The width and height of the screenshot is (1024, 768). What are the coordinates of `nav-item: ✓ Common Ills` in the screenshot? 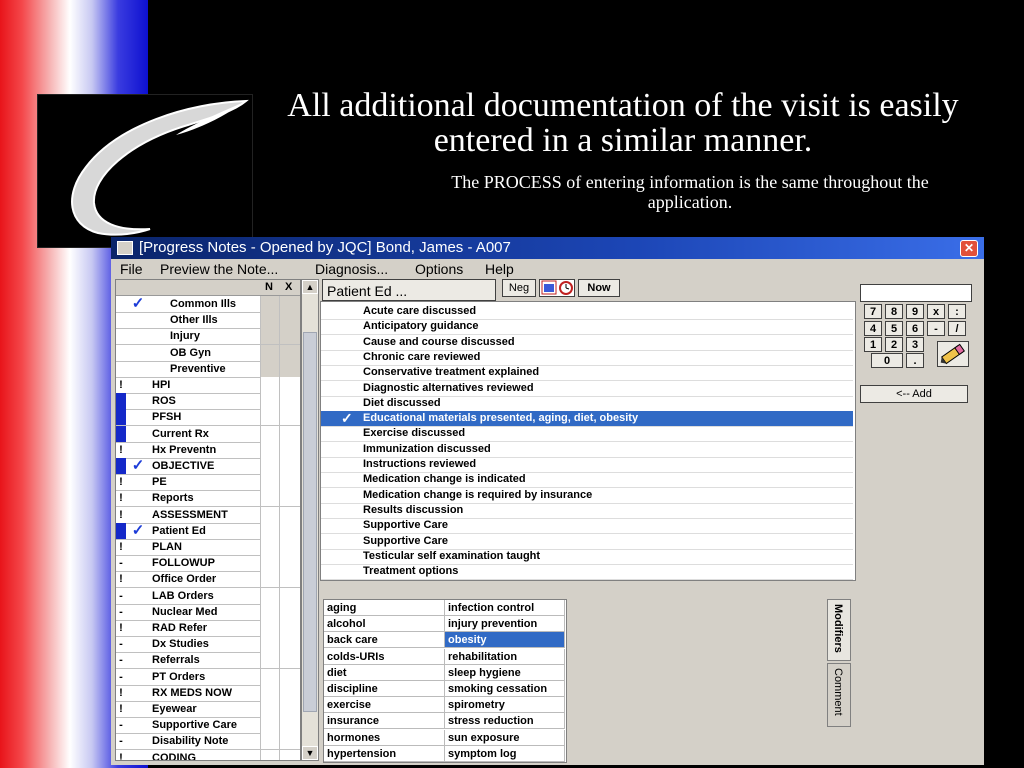 It's located at (208, 304).